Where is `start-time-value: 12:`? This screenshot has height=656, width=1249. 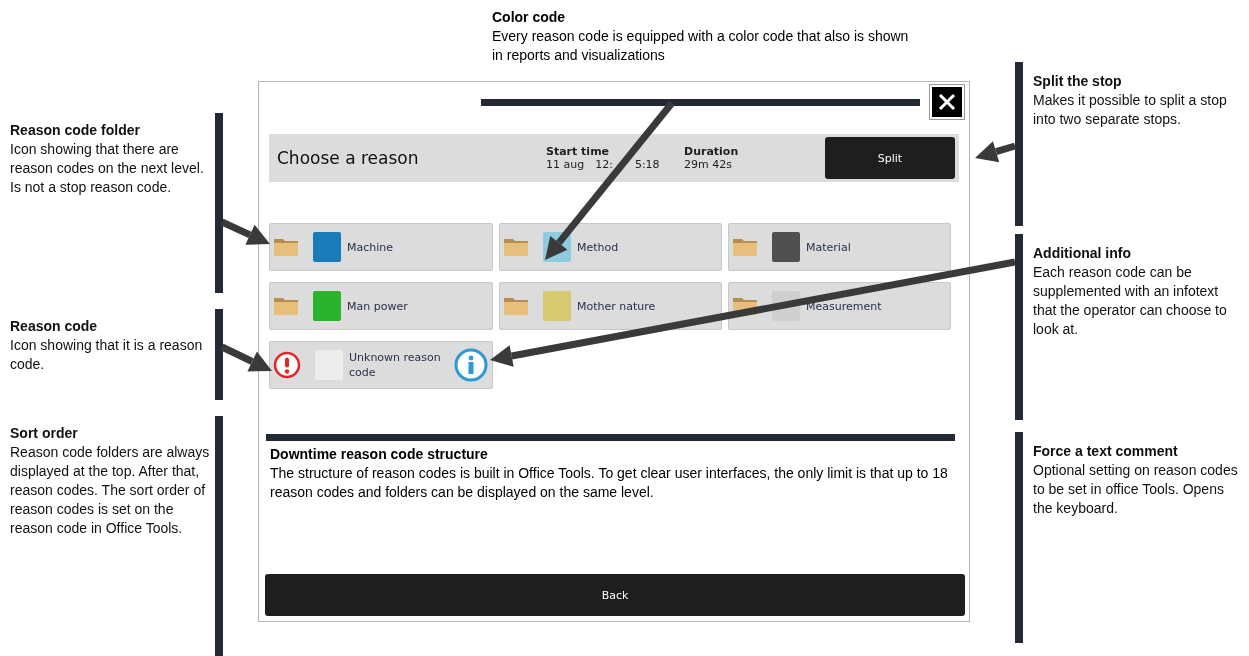 start-time-value: 12: is located at coordinates (604, 164).